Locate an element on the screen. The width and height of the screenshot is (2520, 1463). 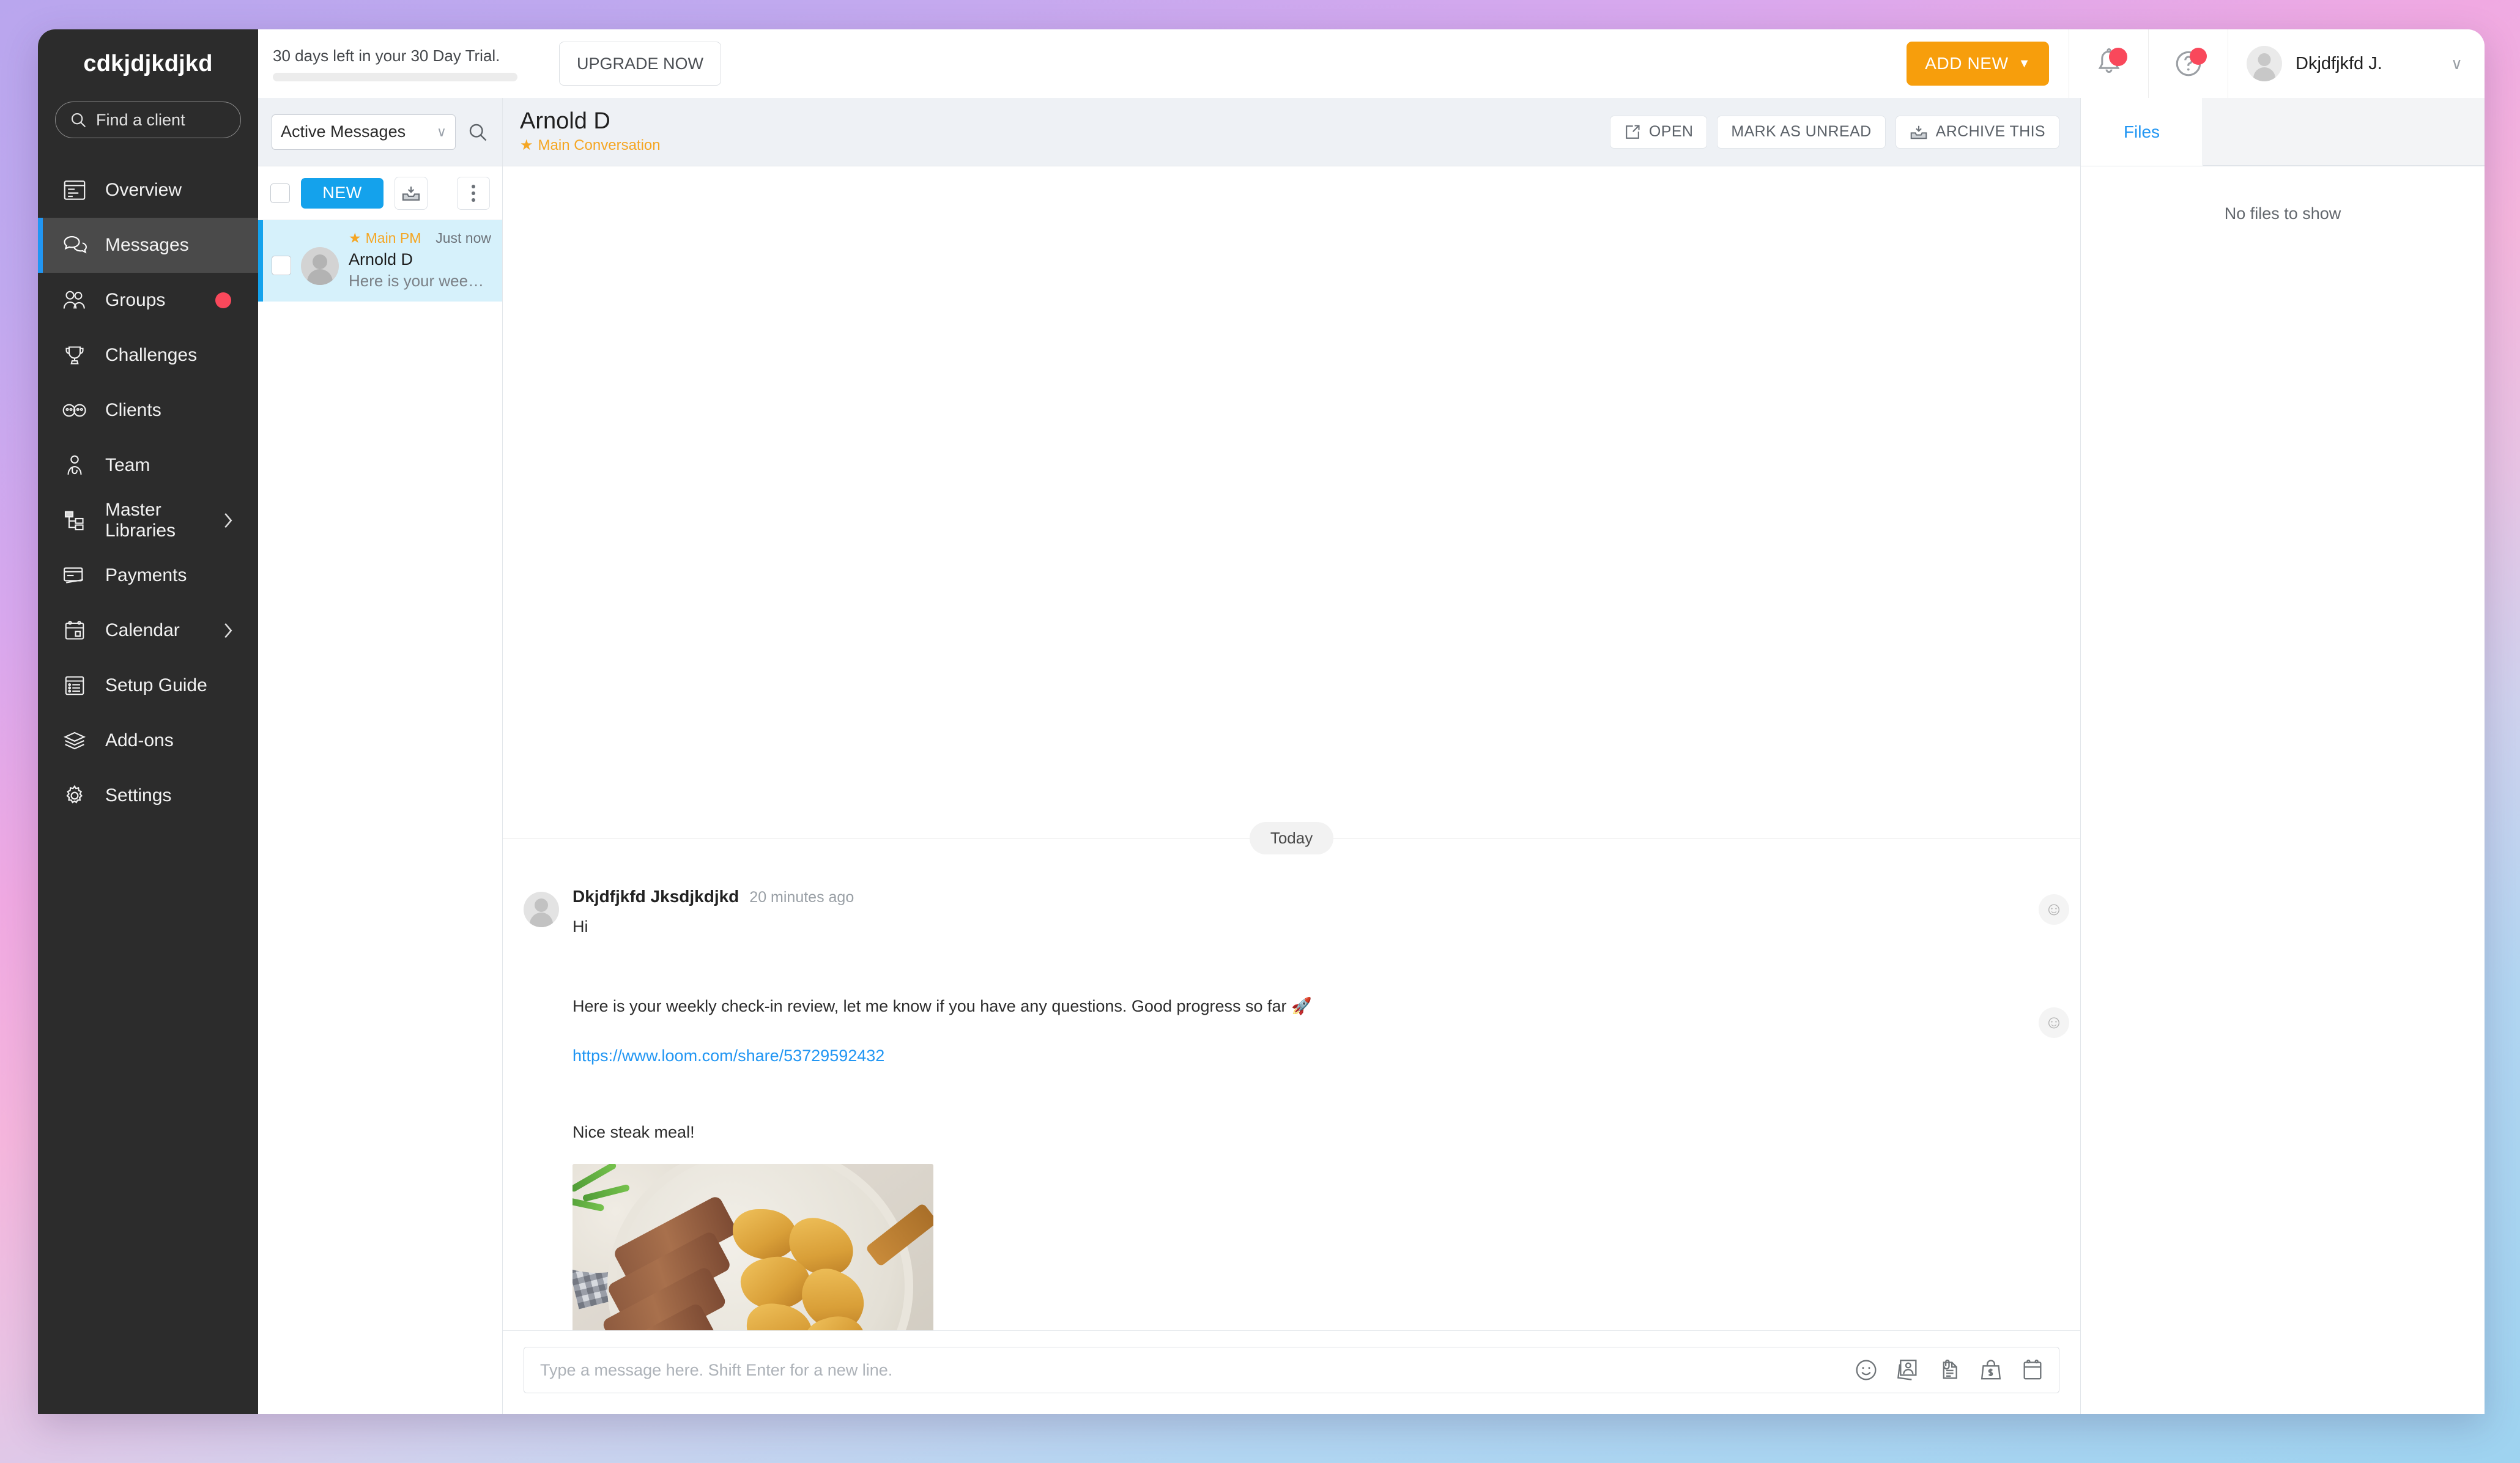
conversation-time: Just now is located at coordinates (463, 238).